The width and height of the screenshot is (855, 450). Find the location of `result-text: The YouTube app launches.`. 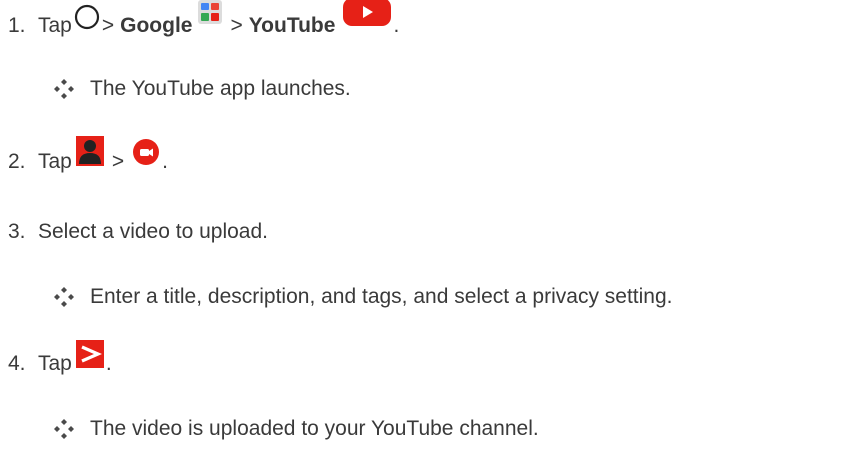

result-text: The YouTube app launches. is located at coordinates (220, 88).